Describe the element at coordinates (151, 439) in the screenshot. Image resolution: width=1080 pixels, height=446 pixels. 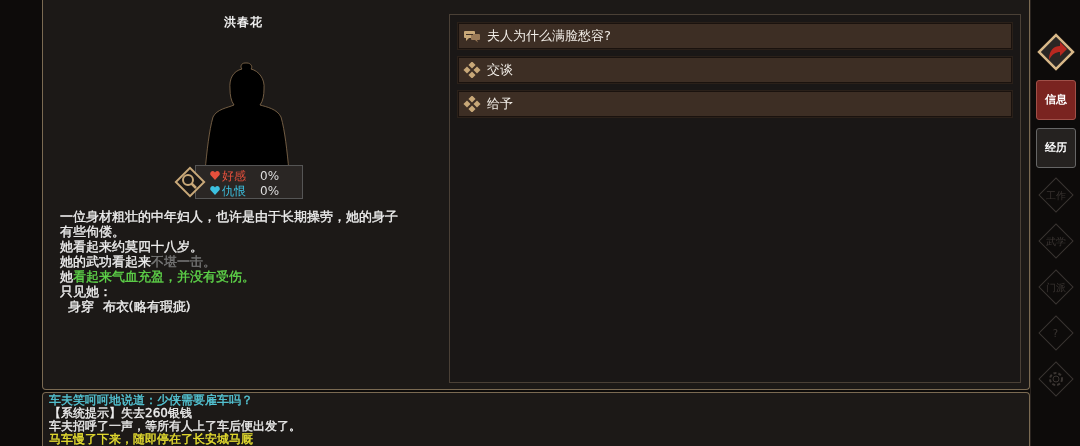
I see `log-message: 马车慢了下来，随即停在了长安城马厩` at that location.